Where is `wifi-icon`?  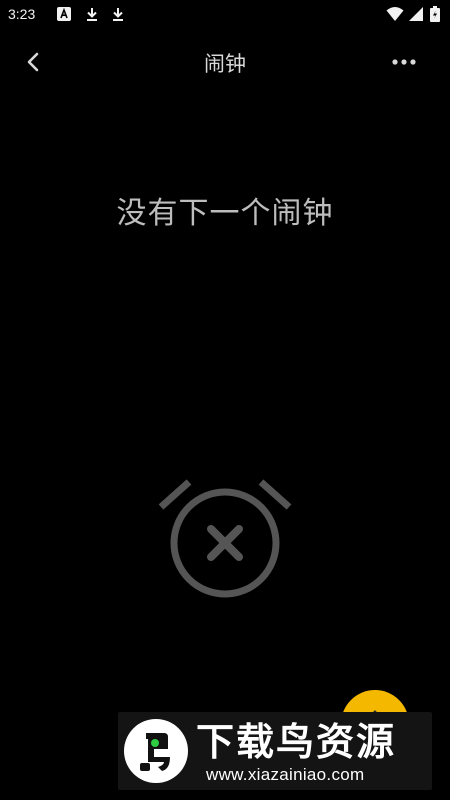
wifi-icon is located at coordinates (395, 14).